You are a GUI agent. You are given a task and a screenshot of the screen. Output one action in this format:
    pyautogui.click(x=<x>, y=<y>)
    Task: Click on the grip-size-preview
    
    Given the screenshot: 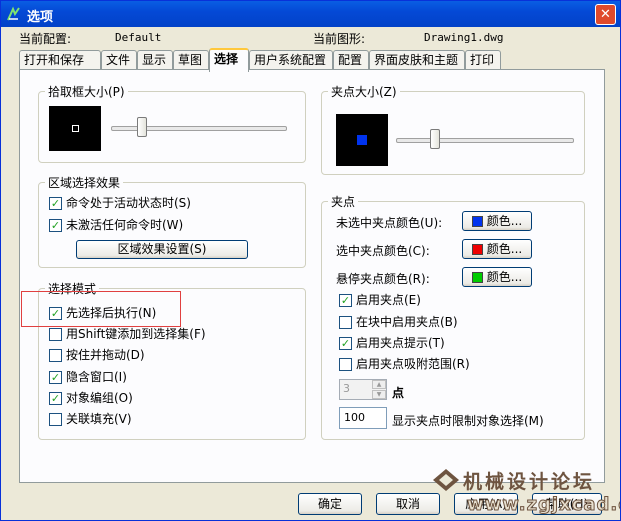 What is the action you would take?
    pyautogui.click(x=362, y=140)
    